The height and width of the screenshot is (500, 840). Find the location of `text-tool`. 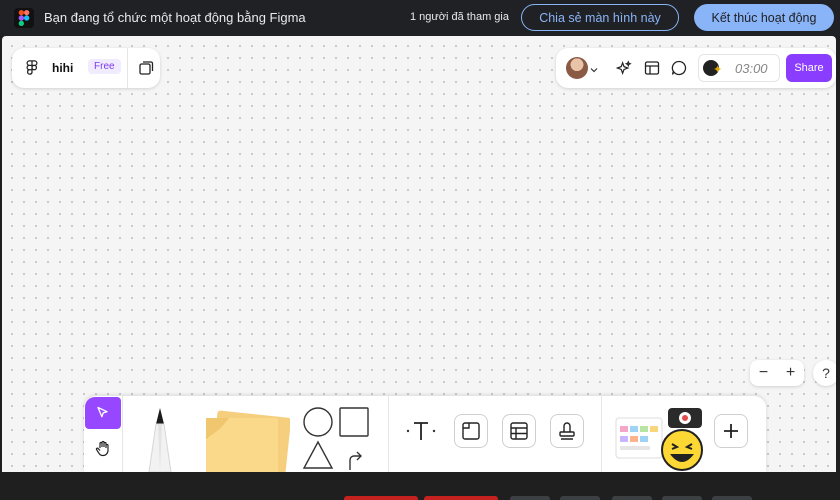

text-tool is located at coordinates (421, 431).